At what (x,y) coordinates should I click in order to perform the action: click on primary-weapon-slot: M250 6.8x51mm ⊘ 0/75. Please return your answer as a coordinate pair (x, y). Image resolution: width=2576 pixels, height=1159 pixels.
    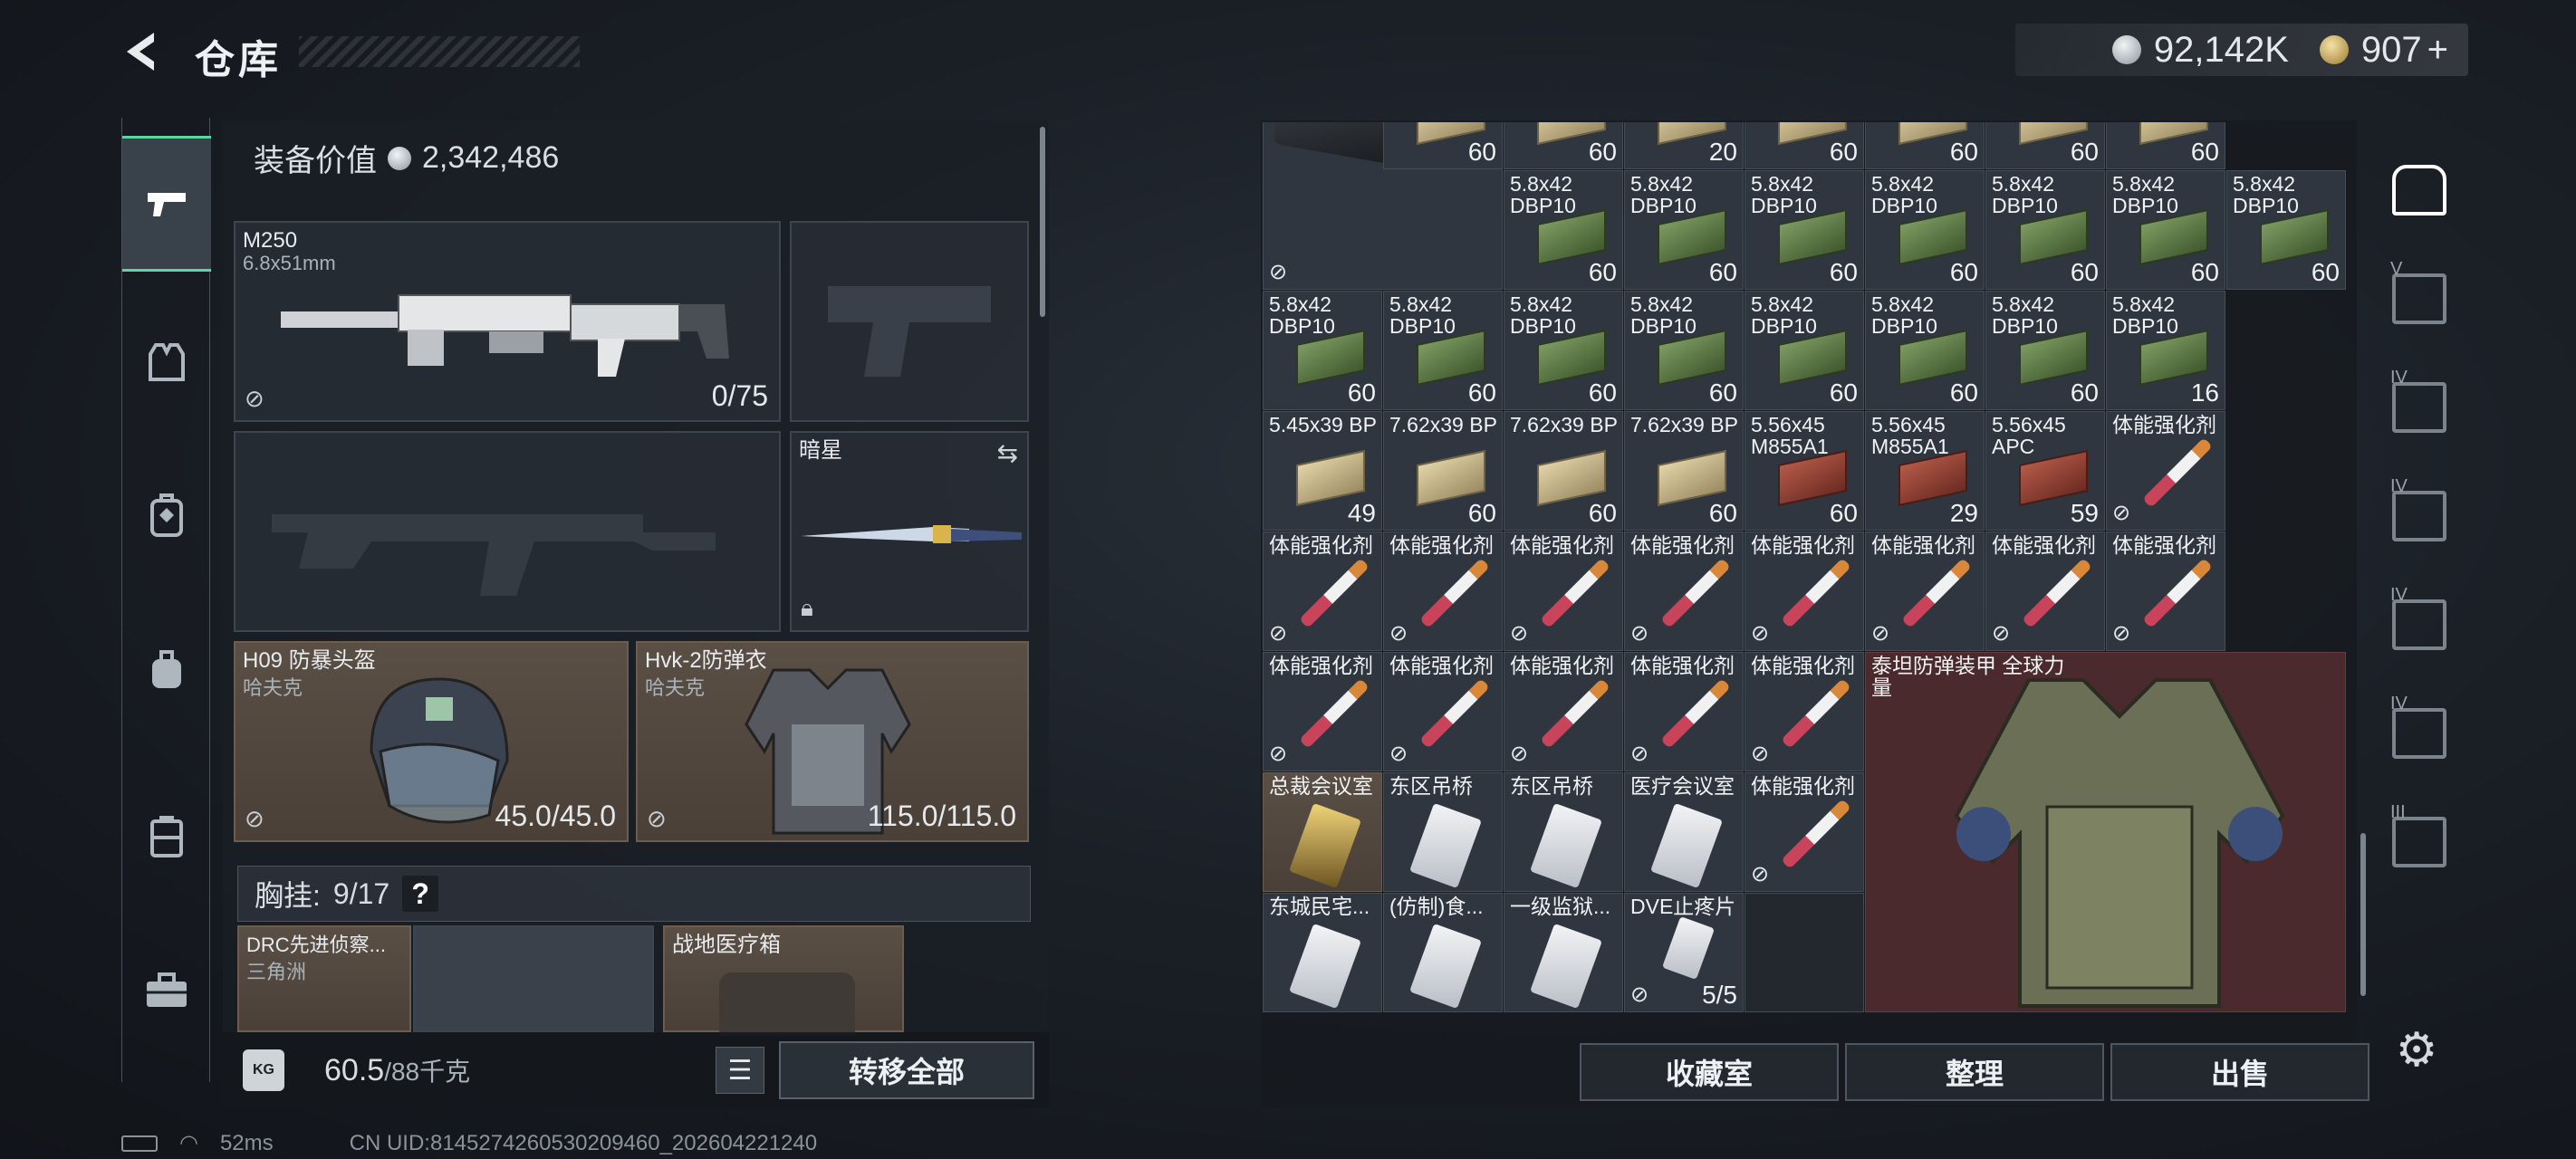
    Looking at the image, I should click on (507, 321).